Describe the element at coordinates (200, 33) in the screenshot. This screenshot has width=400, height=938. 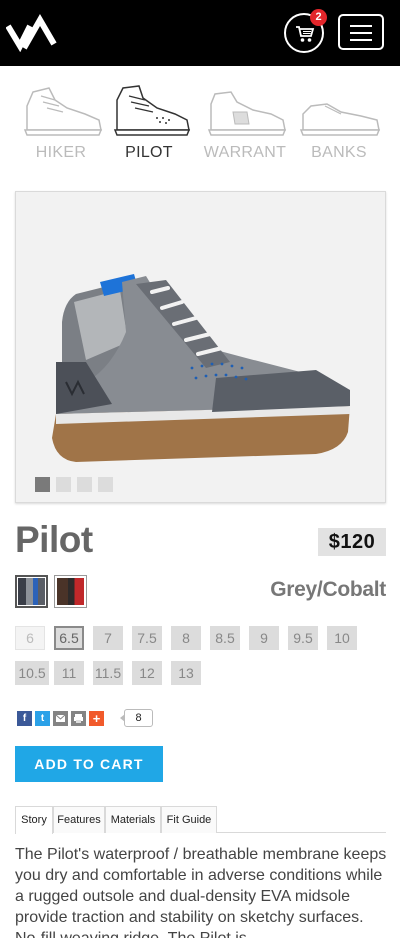
I see `top-navigation-bar: 2` at that location.